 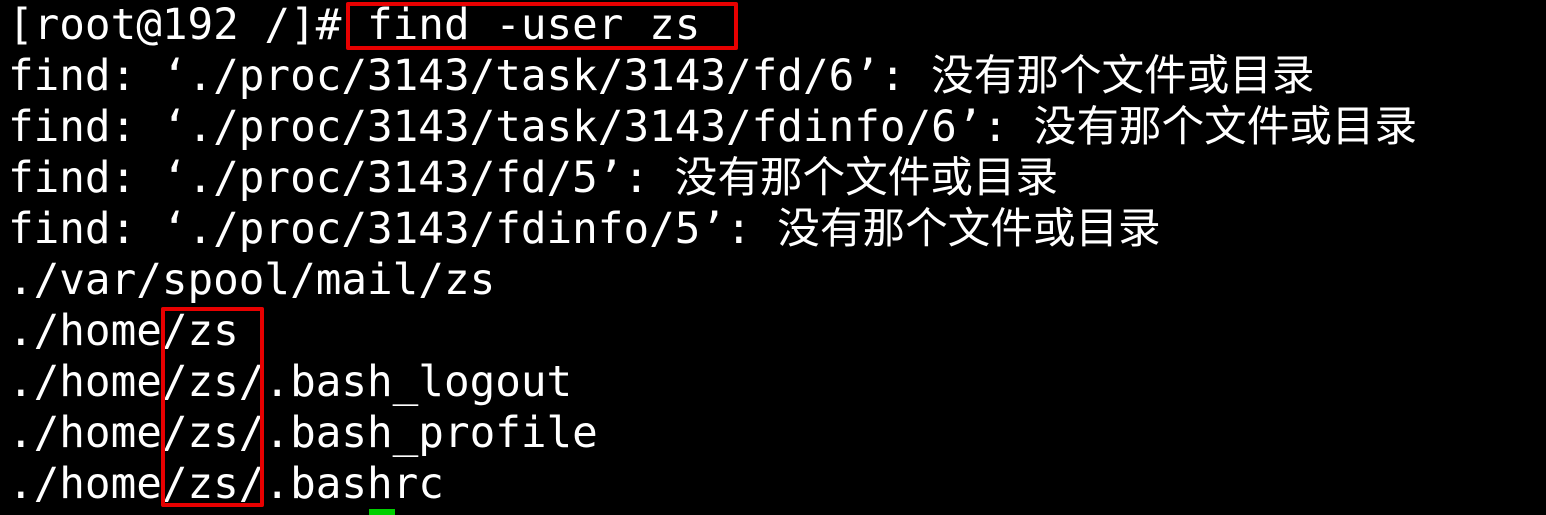 What do you see at coordinates (212, 407) in the screenshot?
I see `username-highlight-box` at bounding box center [212, 407].